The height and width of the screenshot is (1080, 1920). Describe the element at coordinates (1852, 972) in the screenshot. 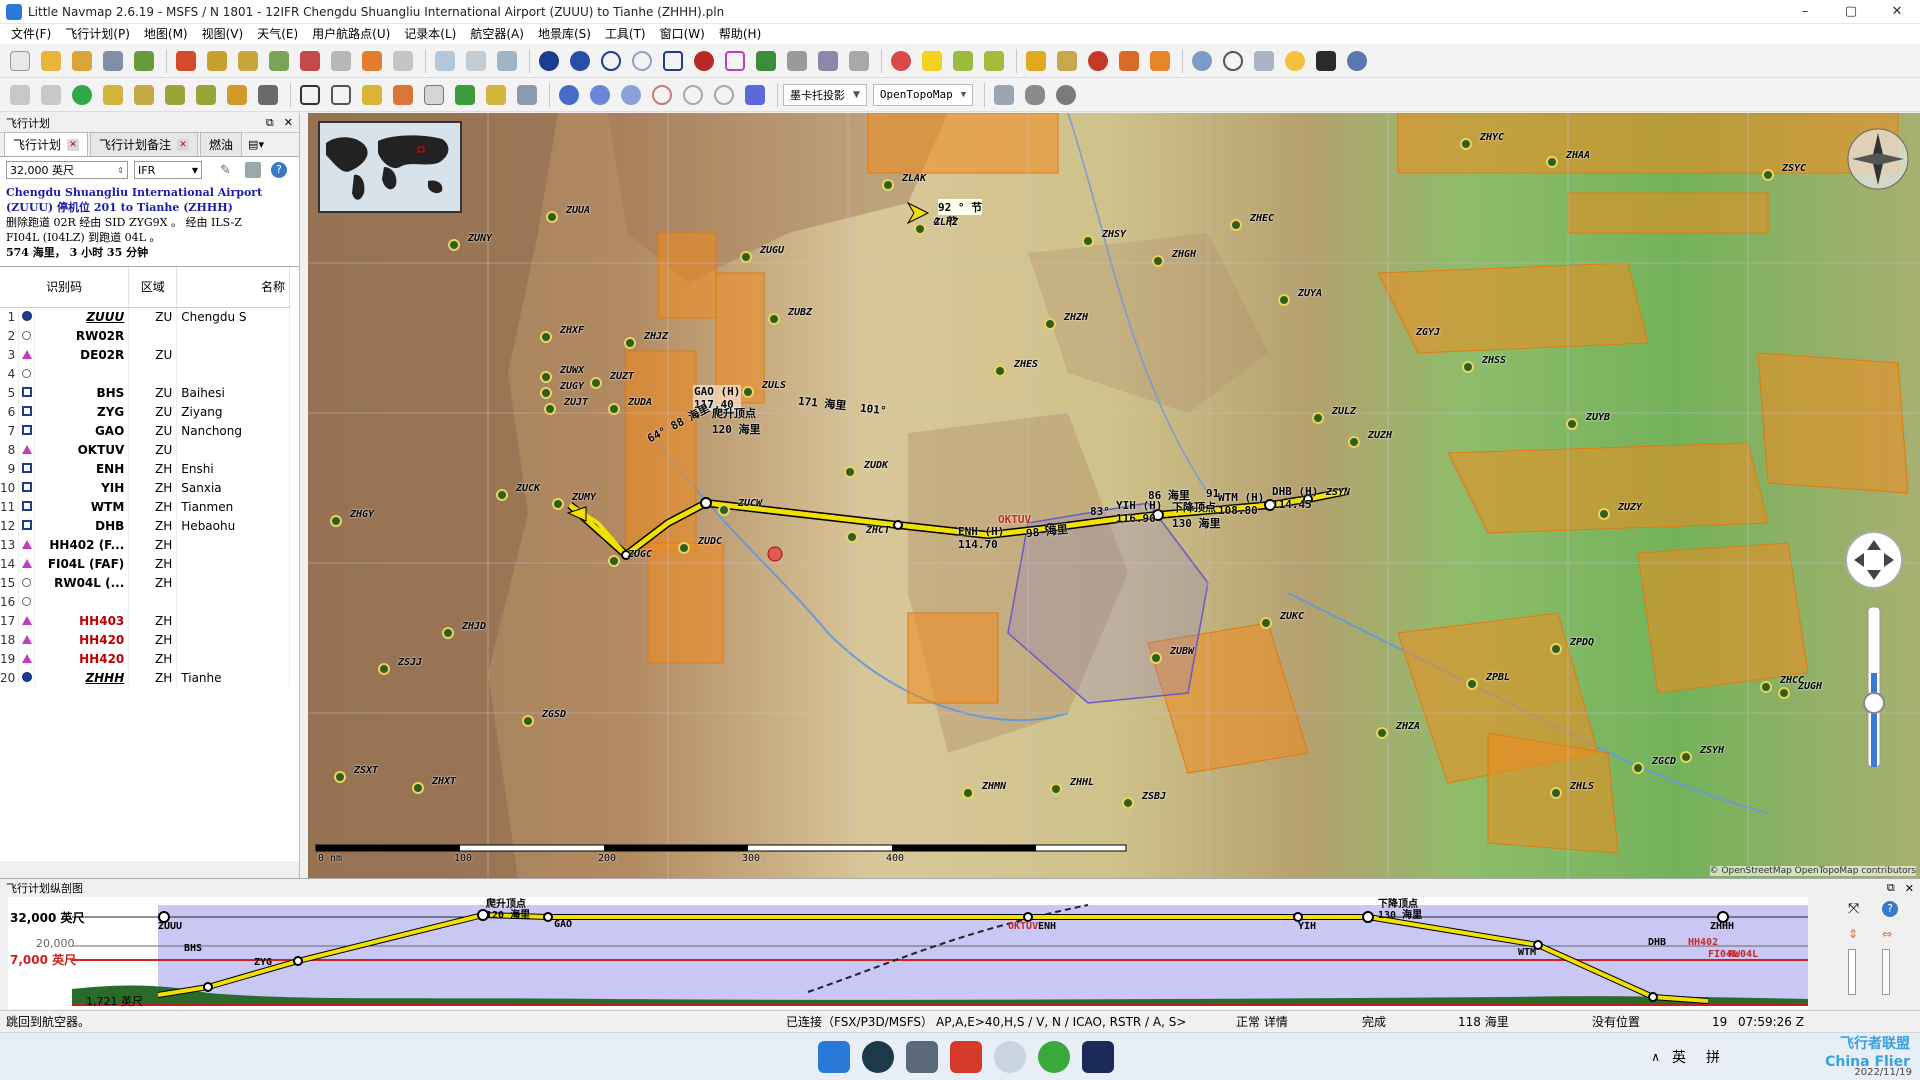

I see `profile-zoom-slider` at that location.